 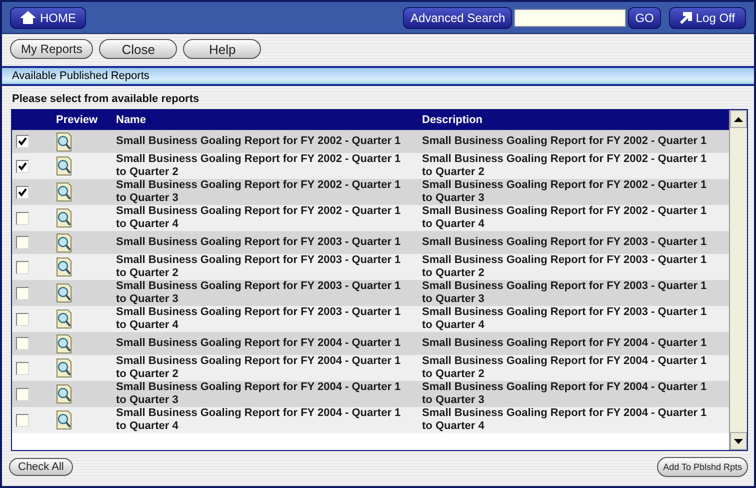 I want to click on toolbar-button: Help, so click(x=222, y=49).